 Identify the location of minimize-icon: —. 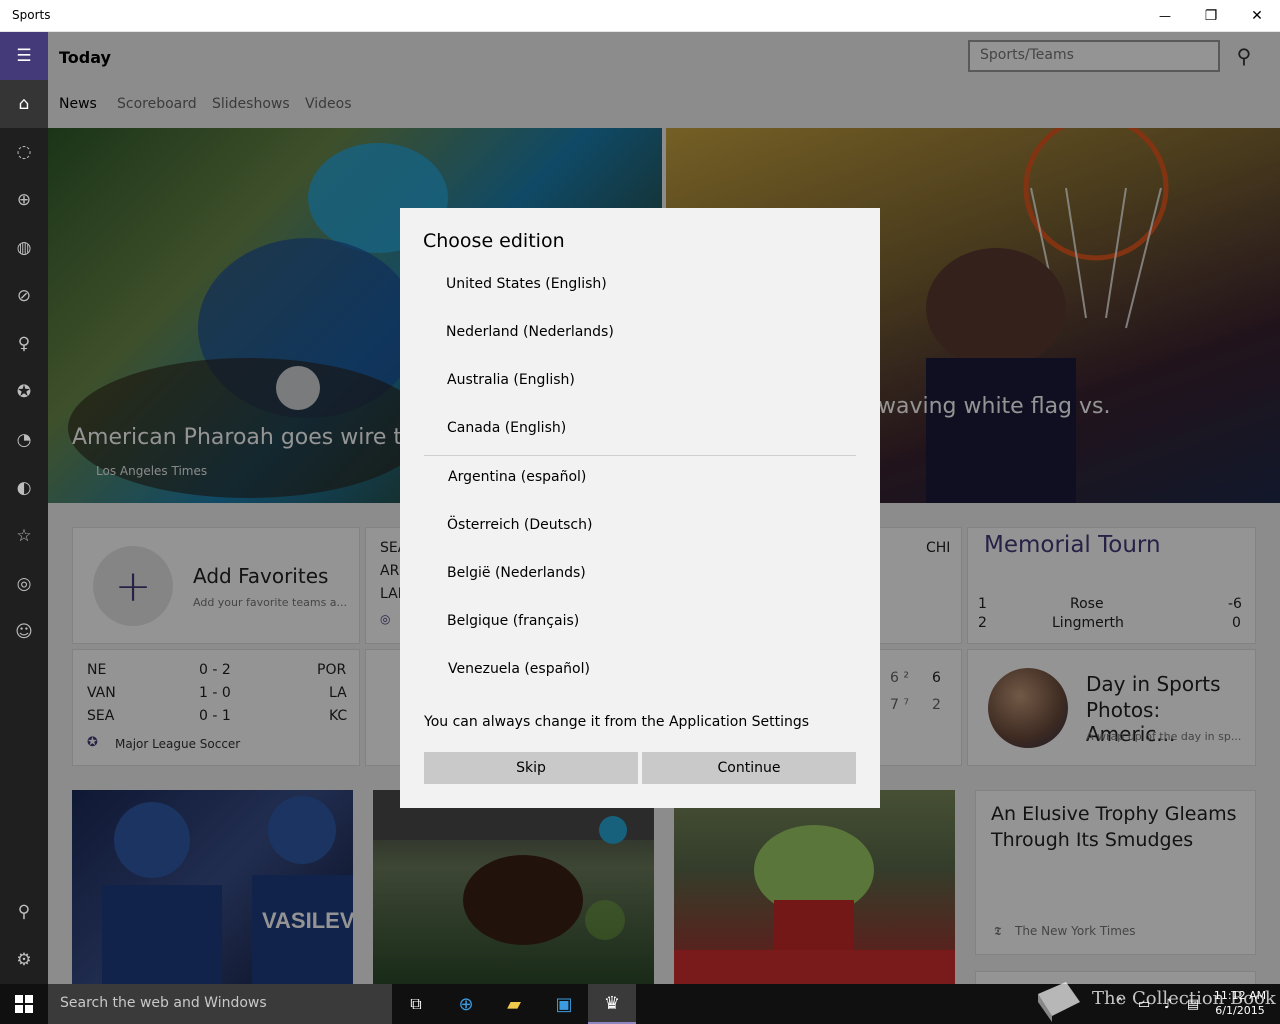
(1165, 16).